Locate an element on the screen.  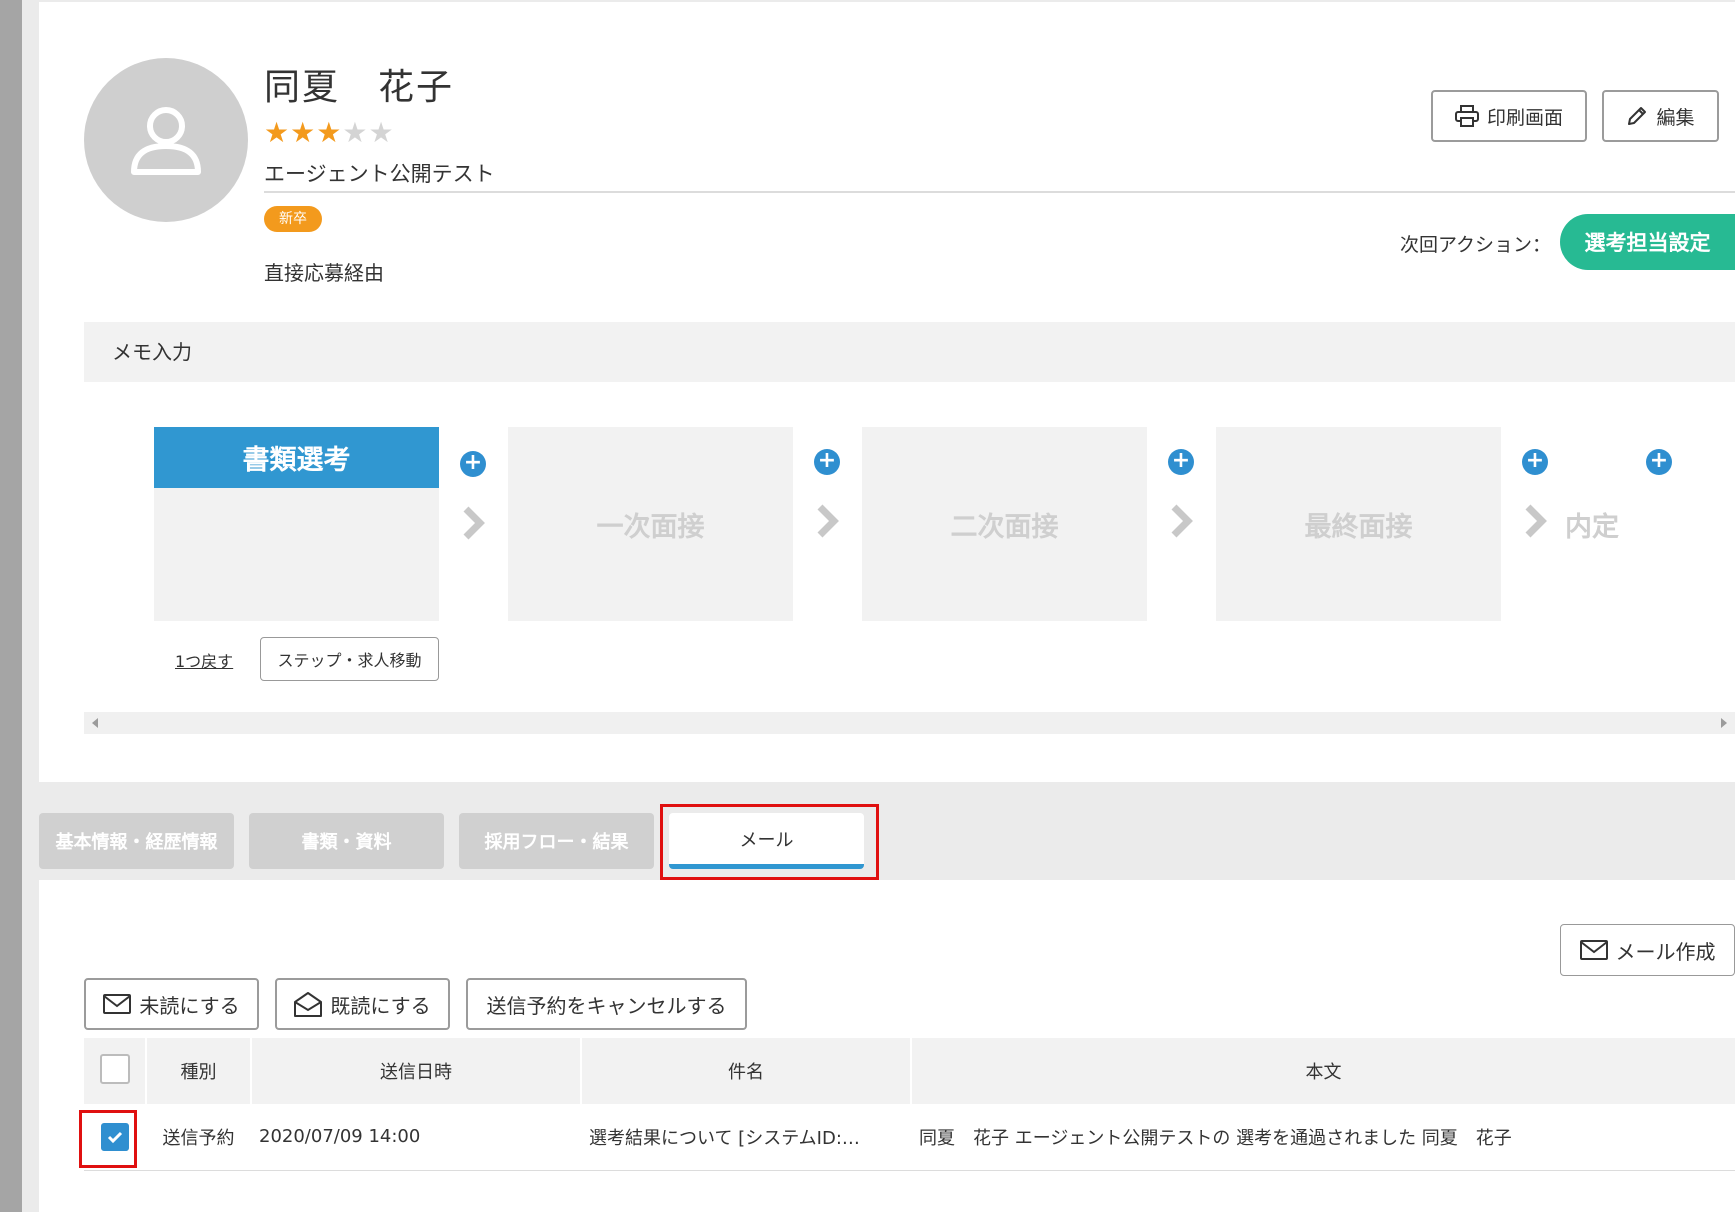
print-label: 印刷画面 is located at coordinates (1524, 117).